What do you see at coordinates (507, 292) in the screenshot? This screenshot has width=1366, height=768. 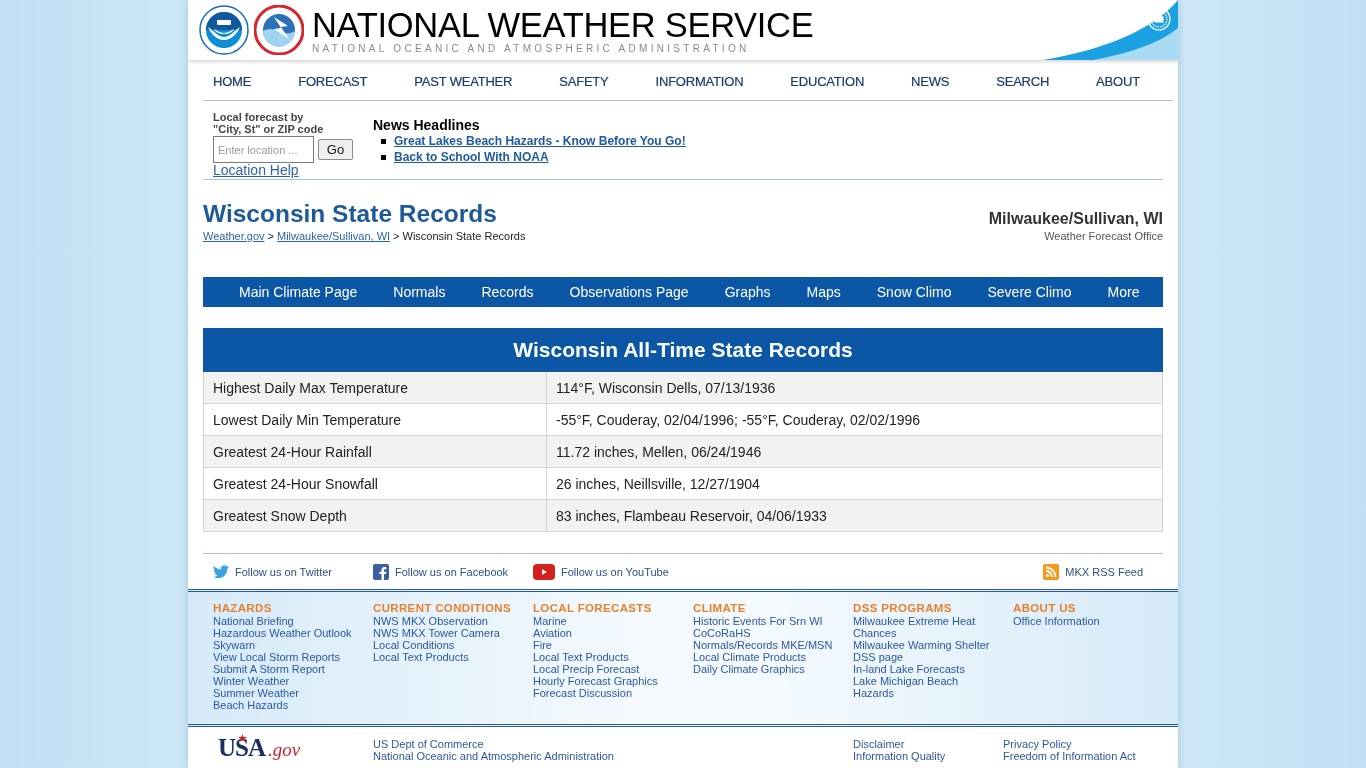 I see `climate-menu-link: Records` at bounding box center [507, 292].